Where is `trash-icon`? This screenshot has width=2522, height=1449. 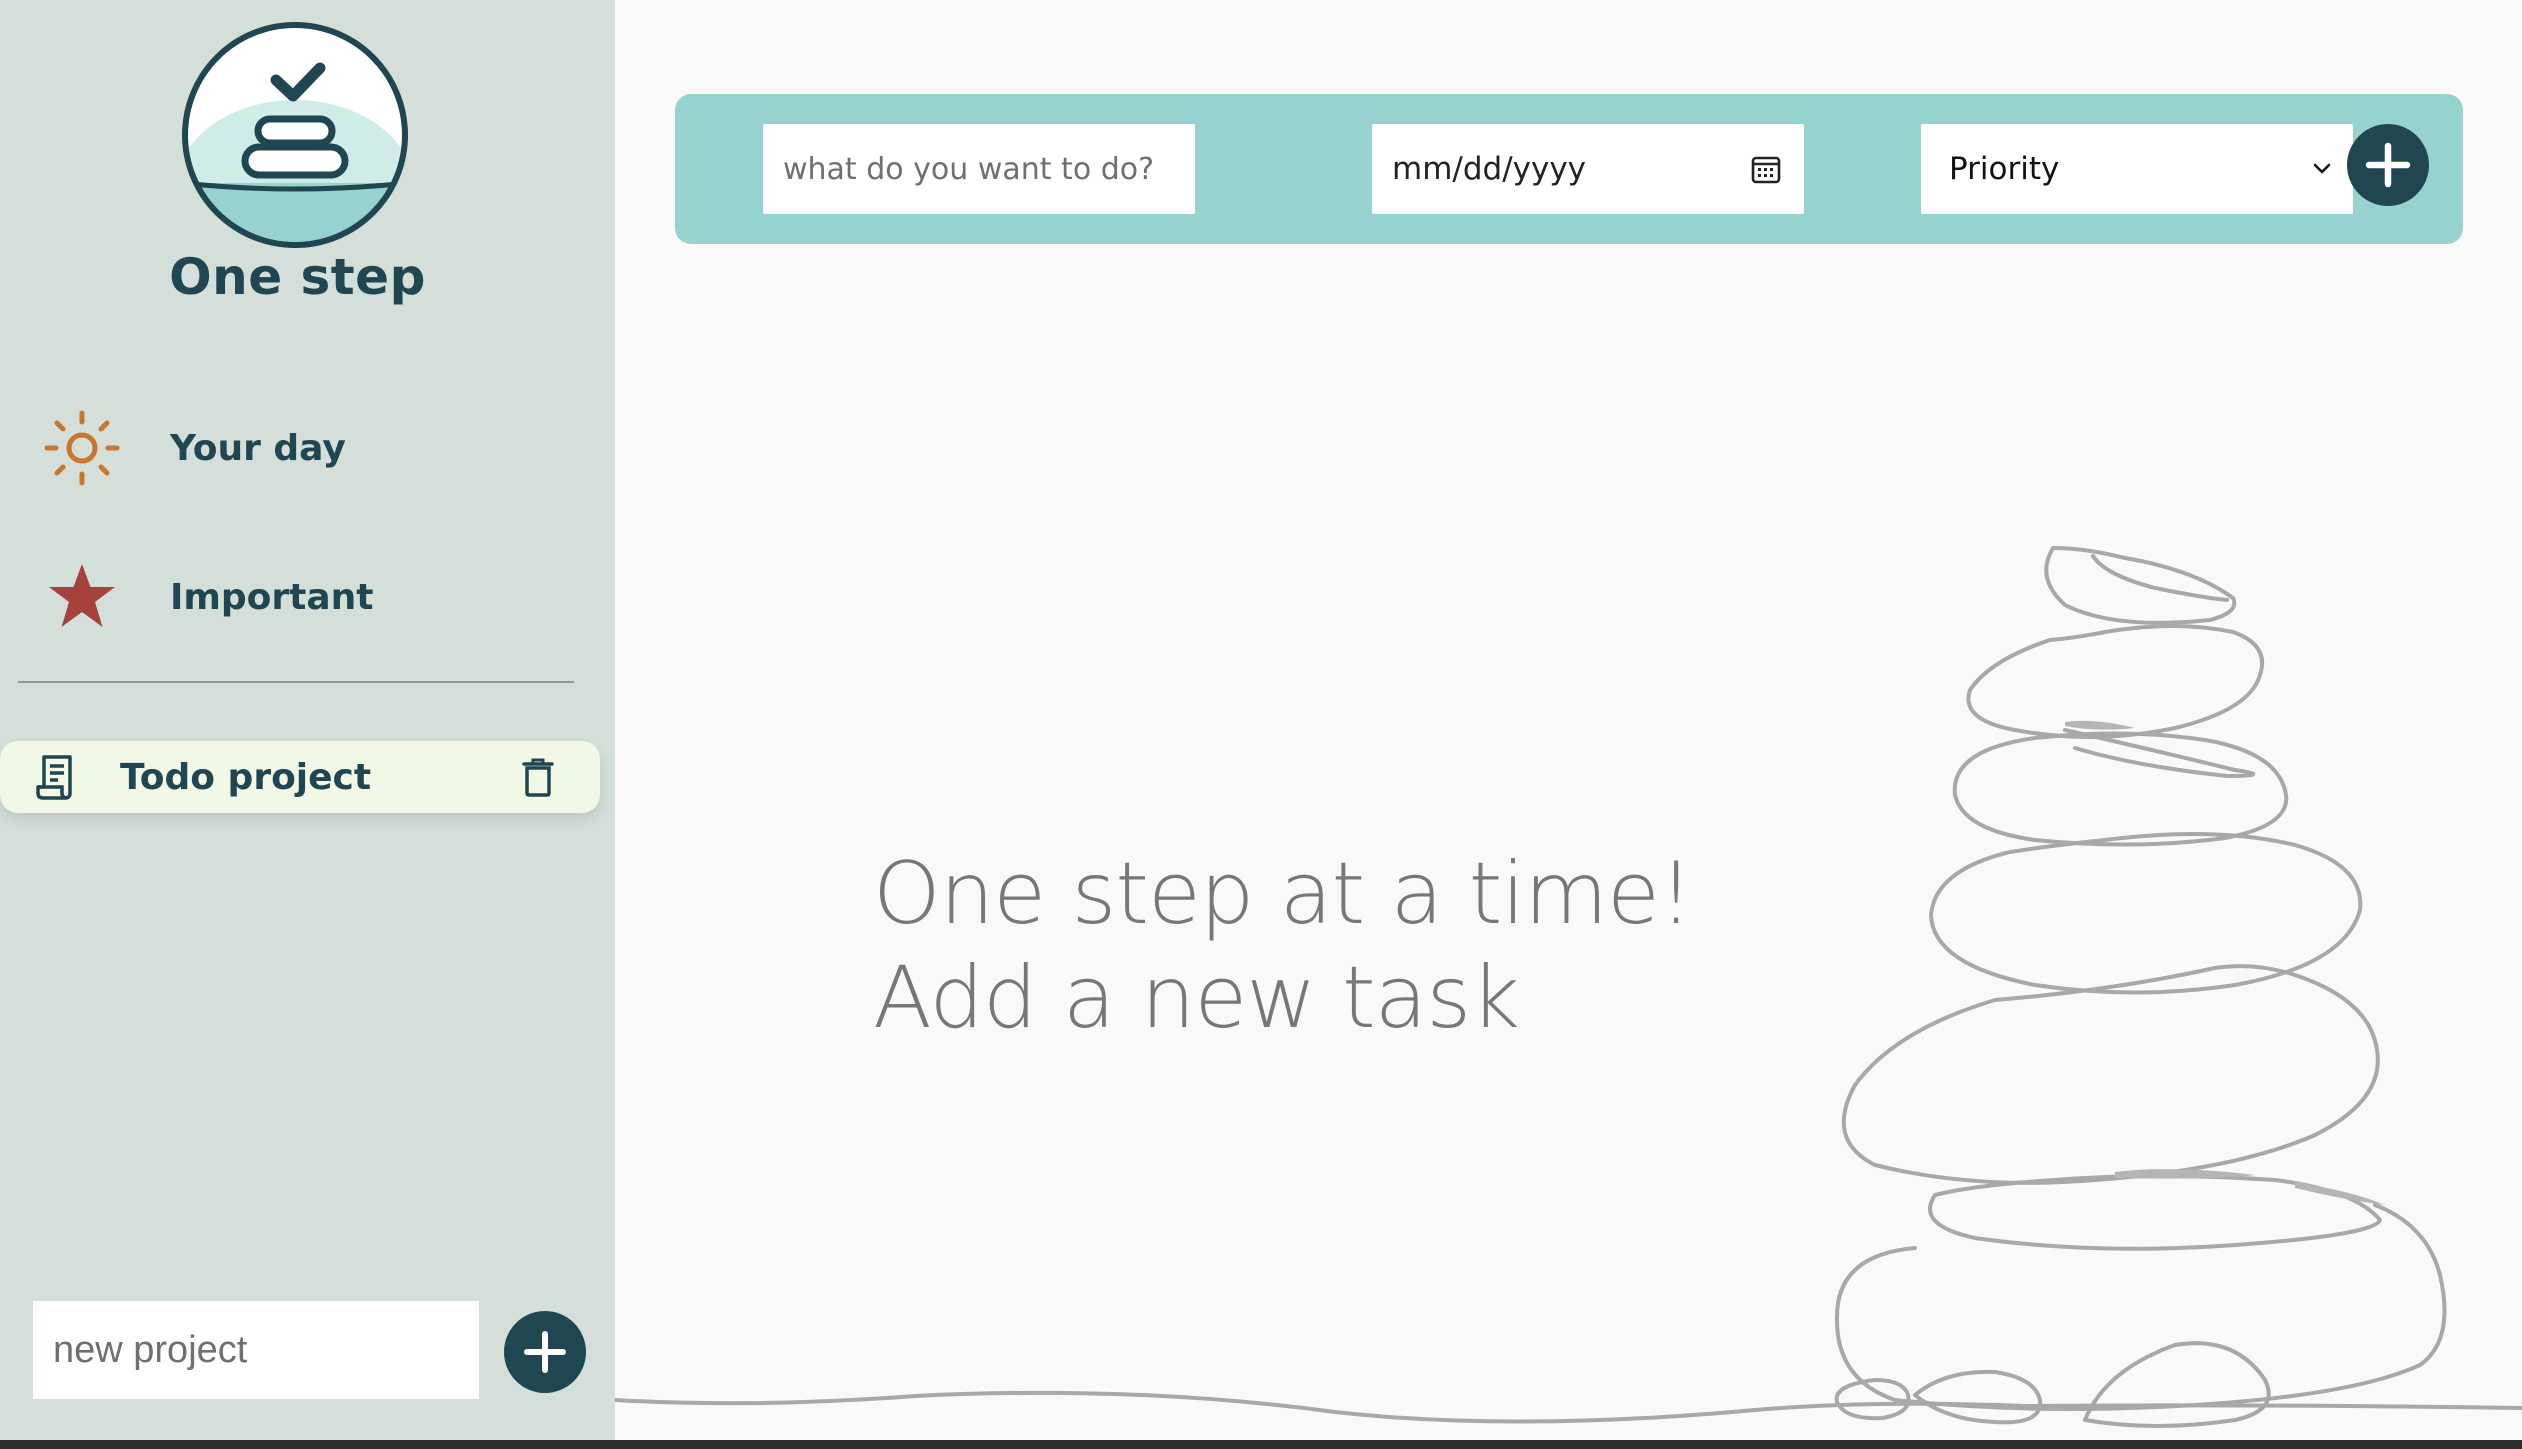 trash-icon is located at coordinates (538, 777).